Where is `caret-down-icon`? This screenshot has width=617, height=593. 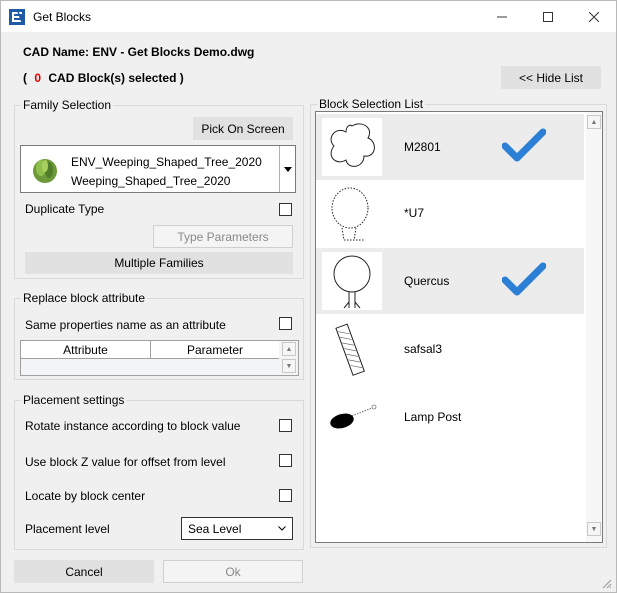 caret-down-icon is located at coordinates (288, 169).